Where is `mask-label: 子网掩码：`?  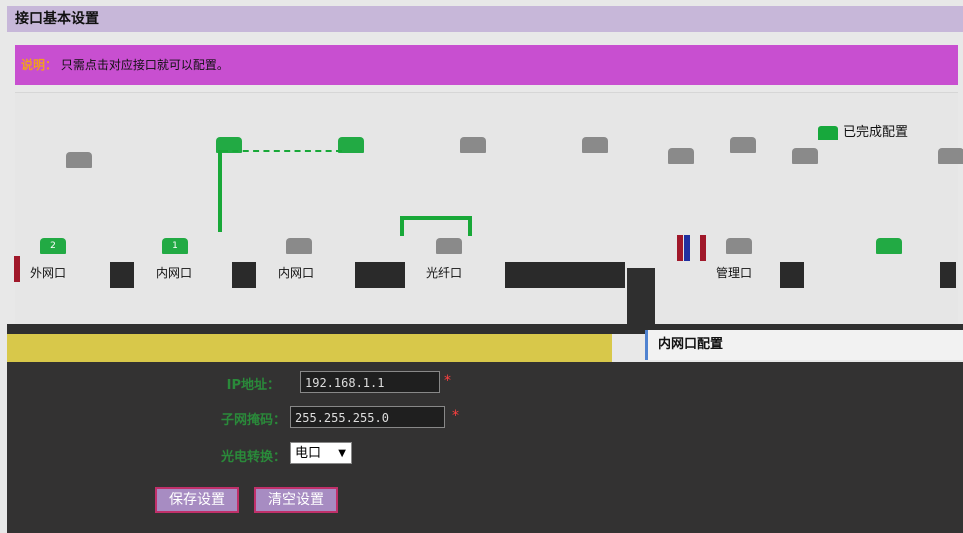
mask-label: 子网掩码： is located at coordinates (253, 420).